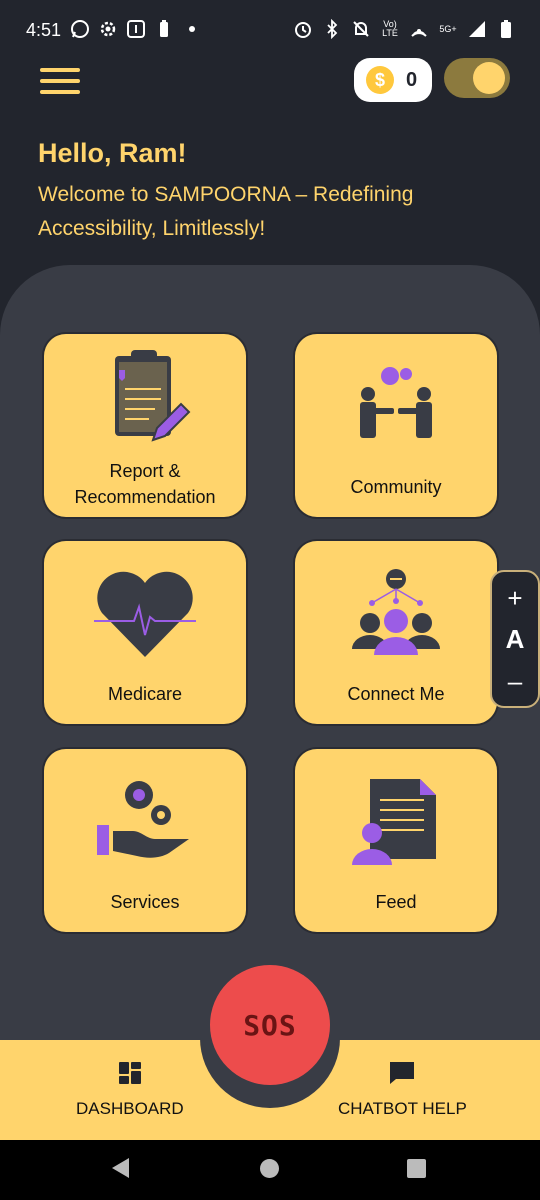 The height and width of the screenshot is (1200, 540). I want to click on tile-report-recommendation: Report & Recommendation, so click(145, 425).